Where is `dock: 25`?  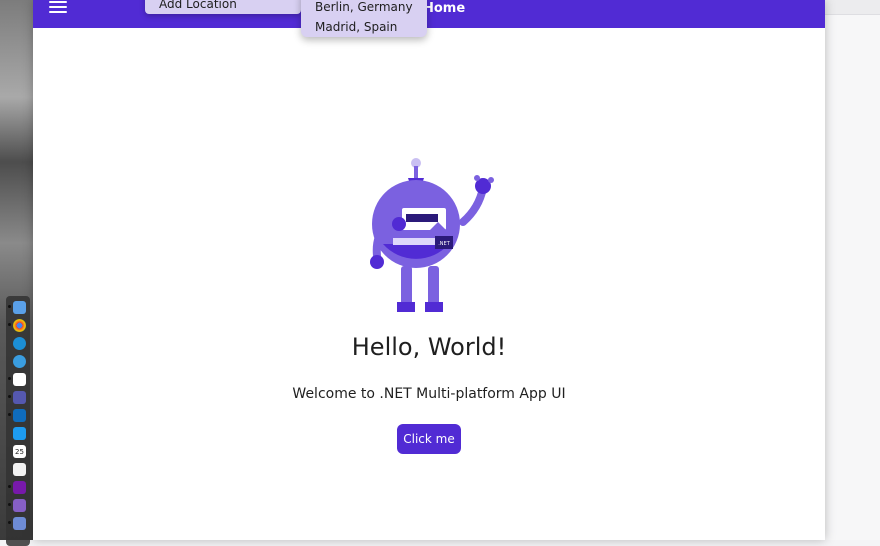 dock: 25 is located at coordinates (18, 421).